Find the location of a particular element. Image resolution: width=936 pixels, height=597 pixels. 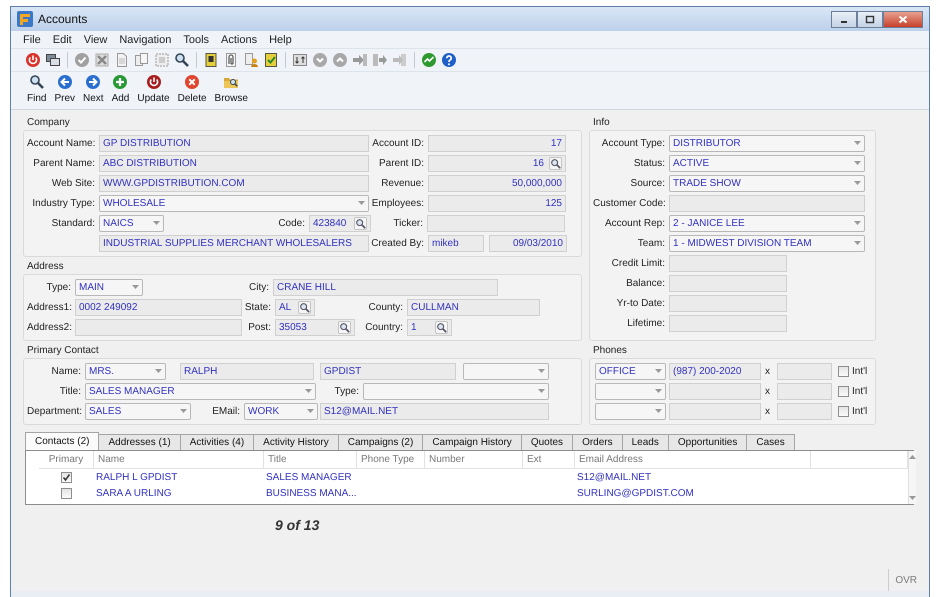

maximize-button is located at coordinates (870, 19).